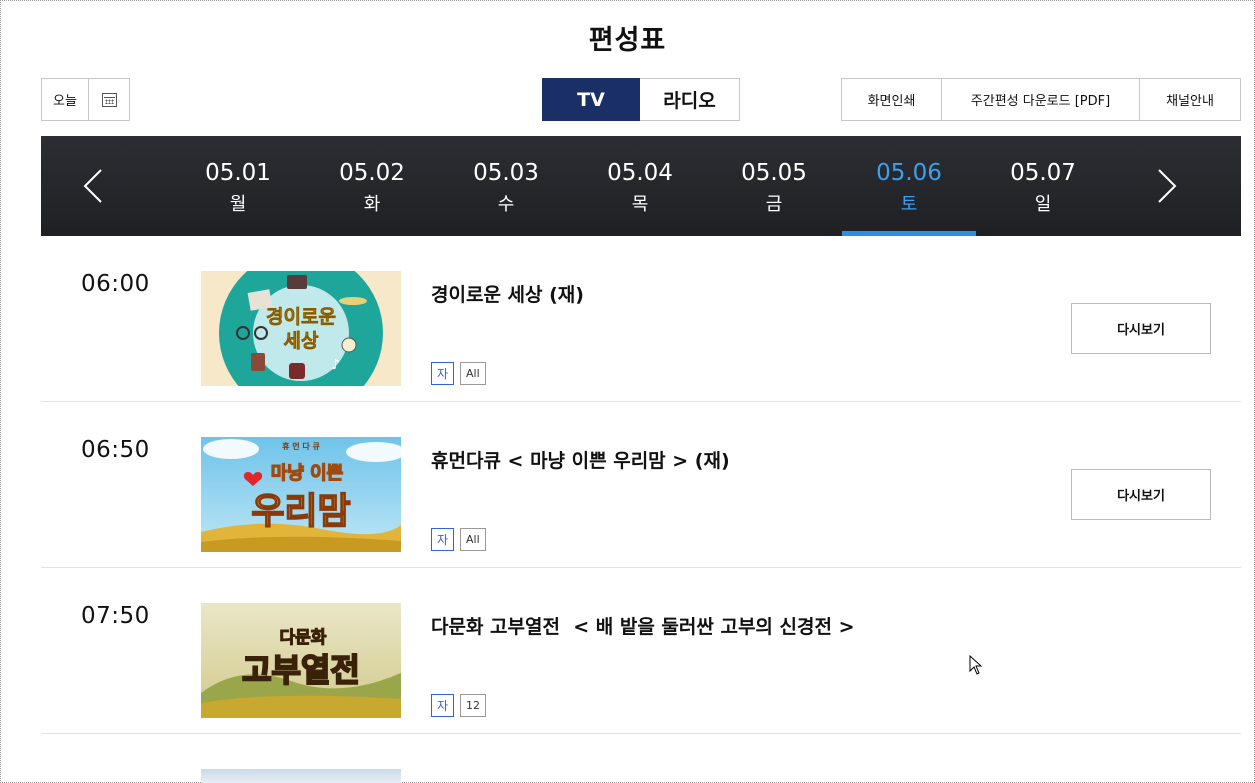 This screenshot has height=783, width=1255. Describe the element at coordinates (301, 776) in the screenshot. I see `next-program-thumbnail` at that location.